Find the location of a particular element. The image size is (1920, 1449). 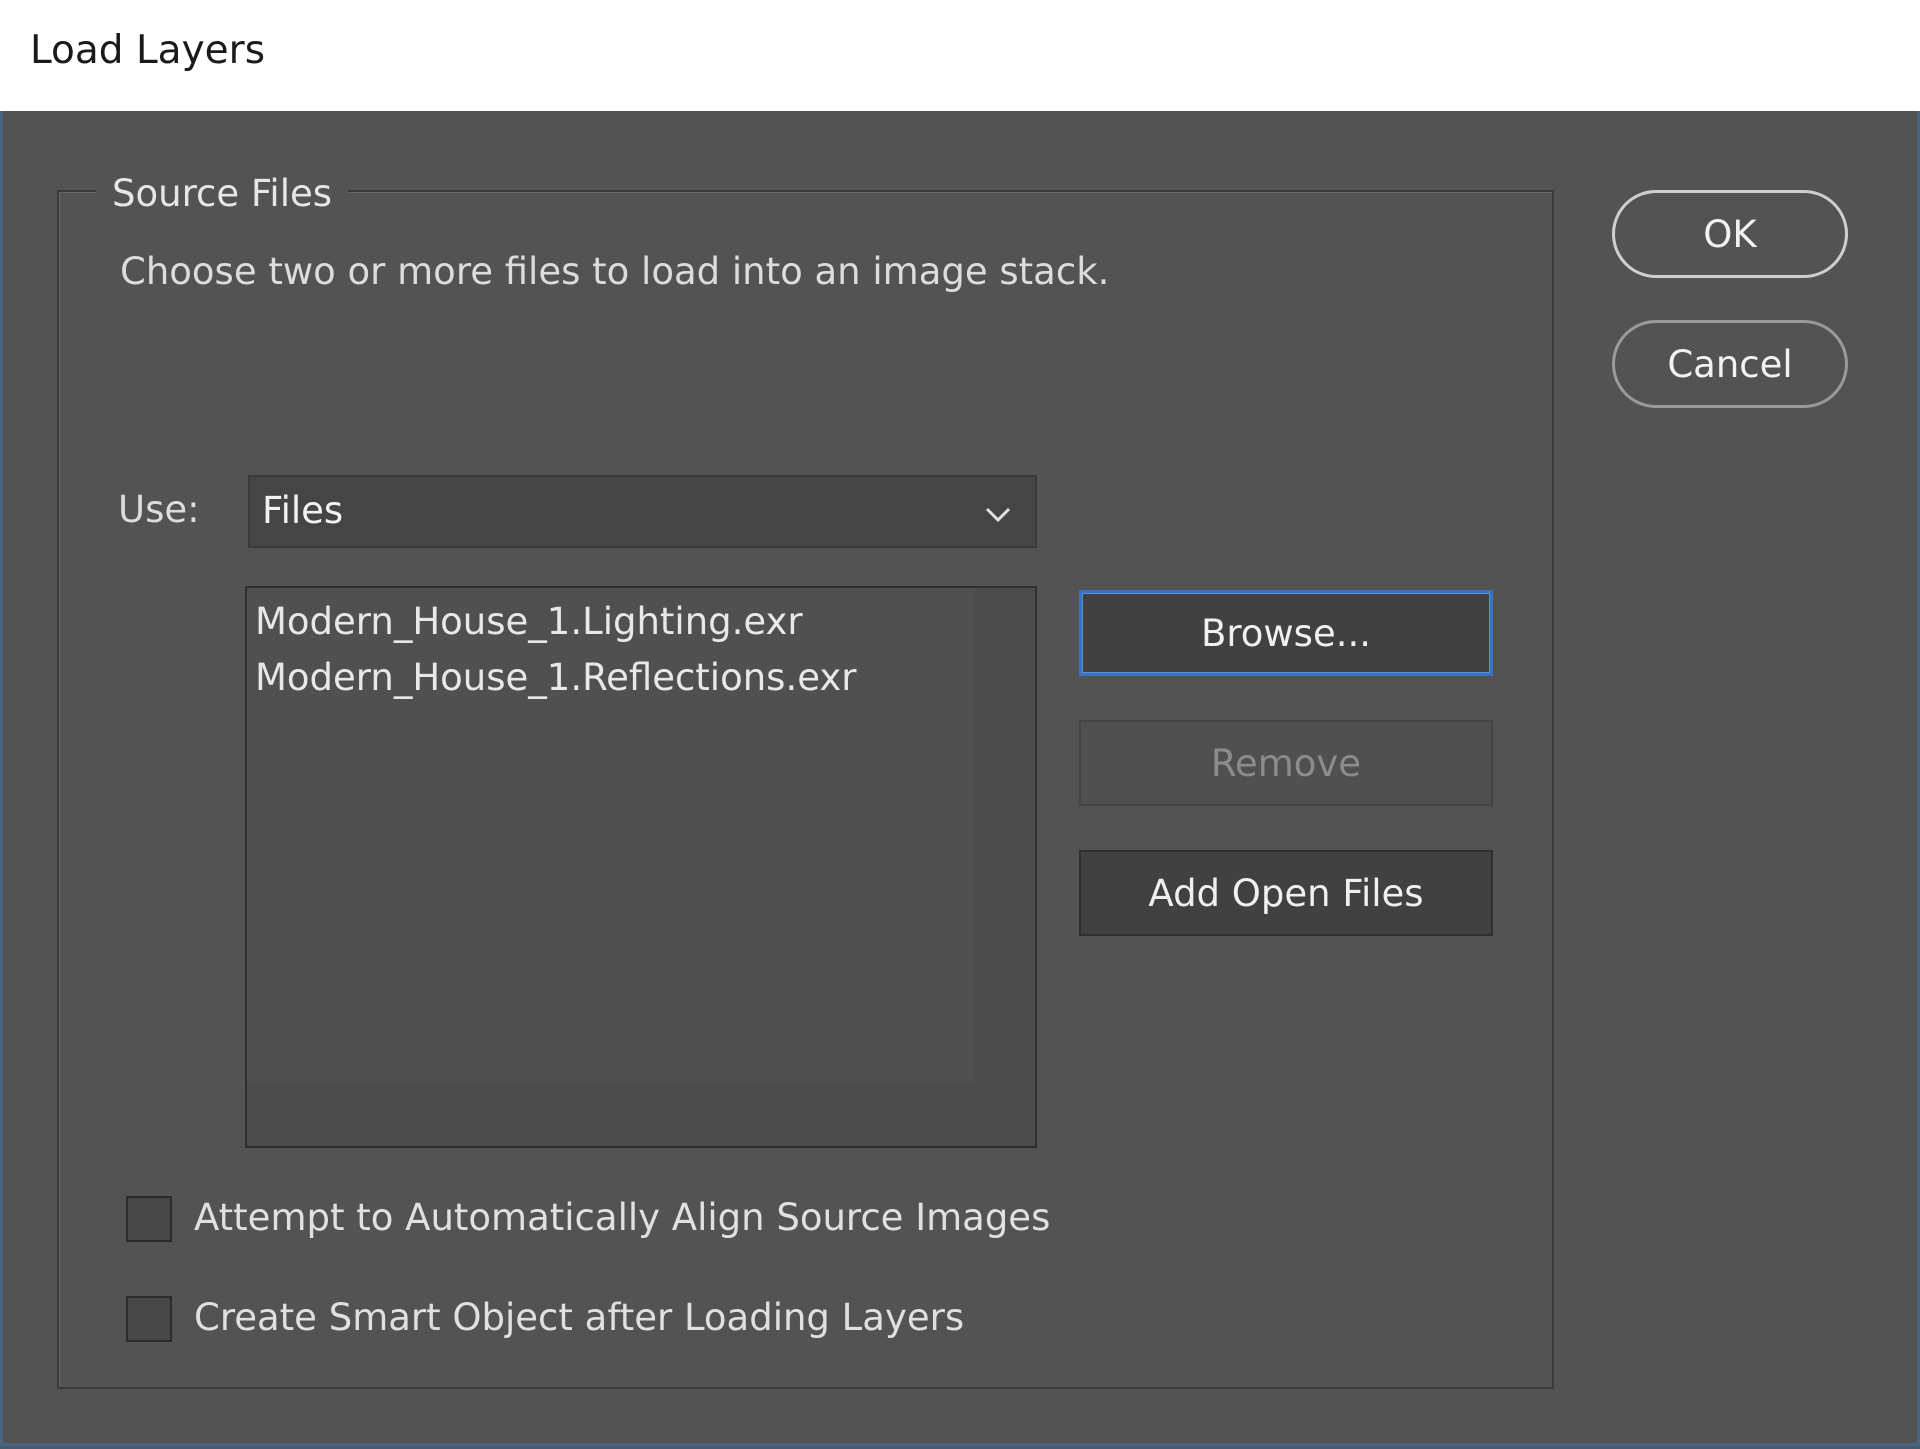

source-files-legend: Source Files is located at coordinates (222, 193).